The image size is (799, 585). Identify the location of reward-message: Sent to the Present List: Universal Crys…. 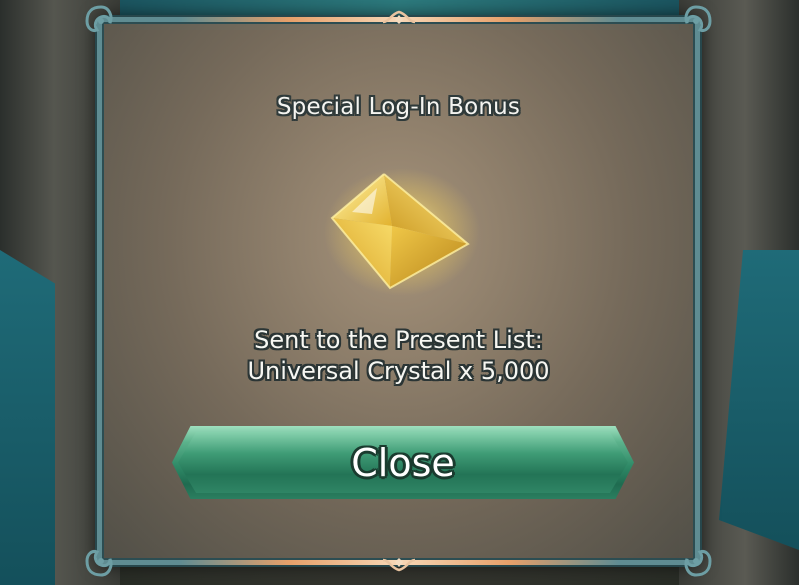
(398, 356).